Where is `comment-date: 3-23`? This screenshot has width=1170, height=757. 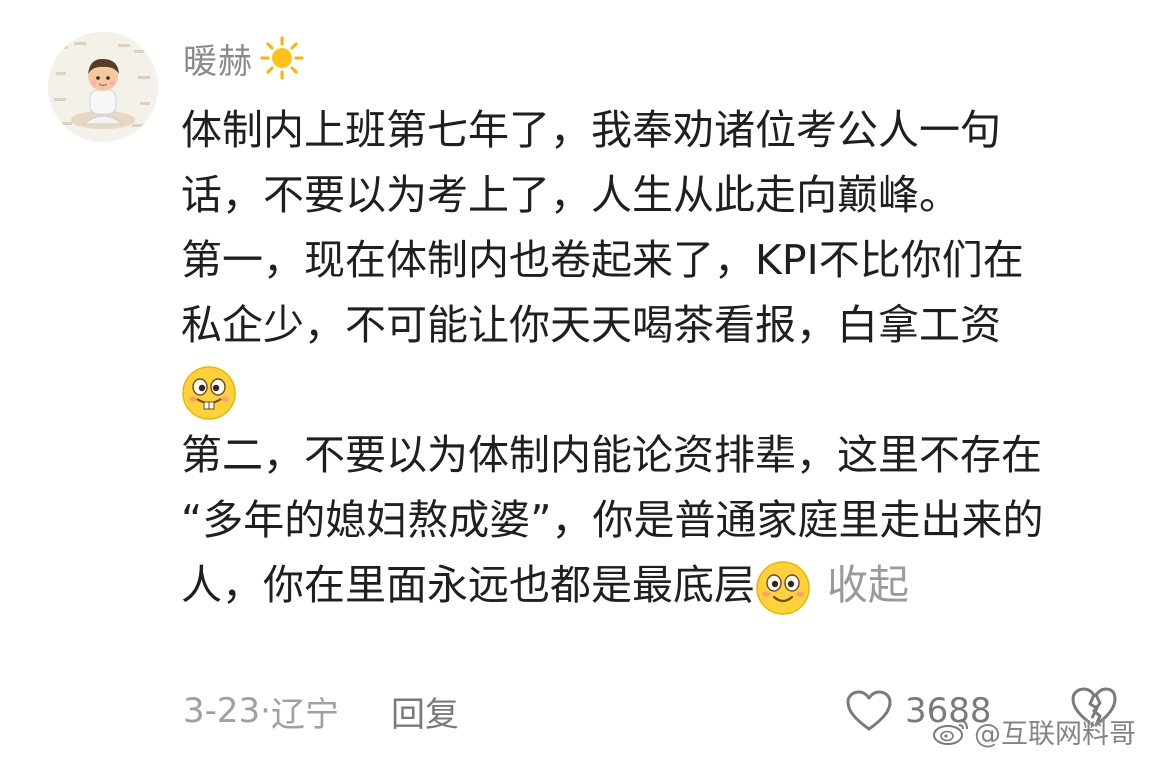 comment-date: 3-23 is located at coordinates (222, 711).